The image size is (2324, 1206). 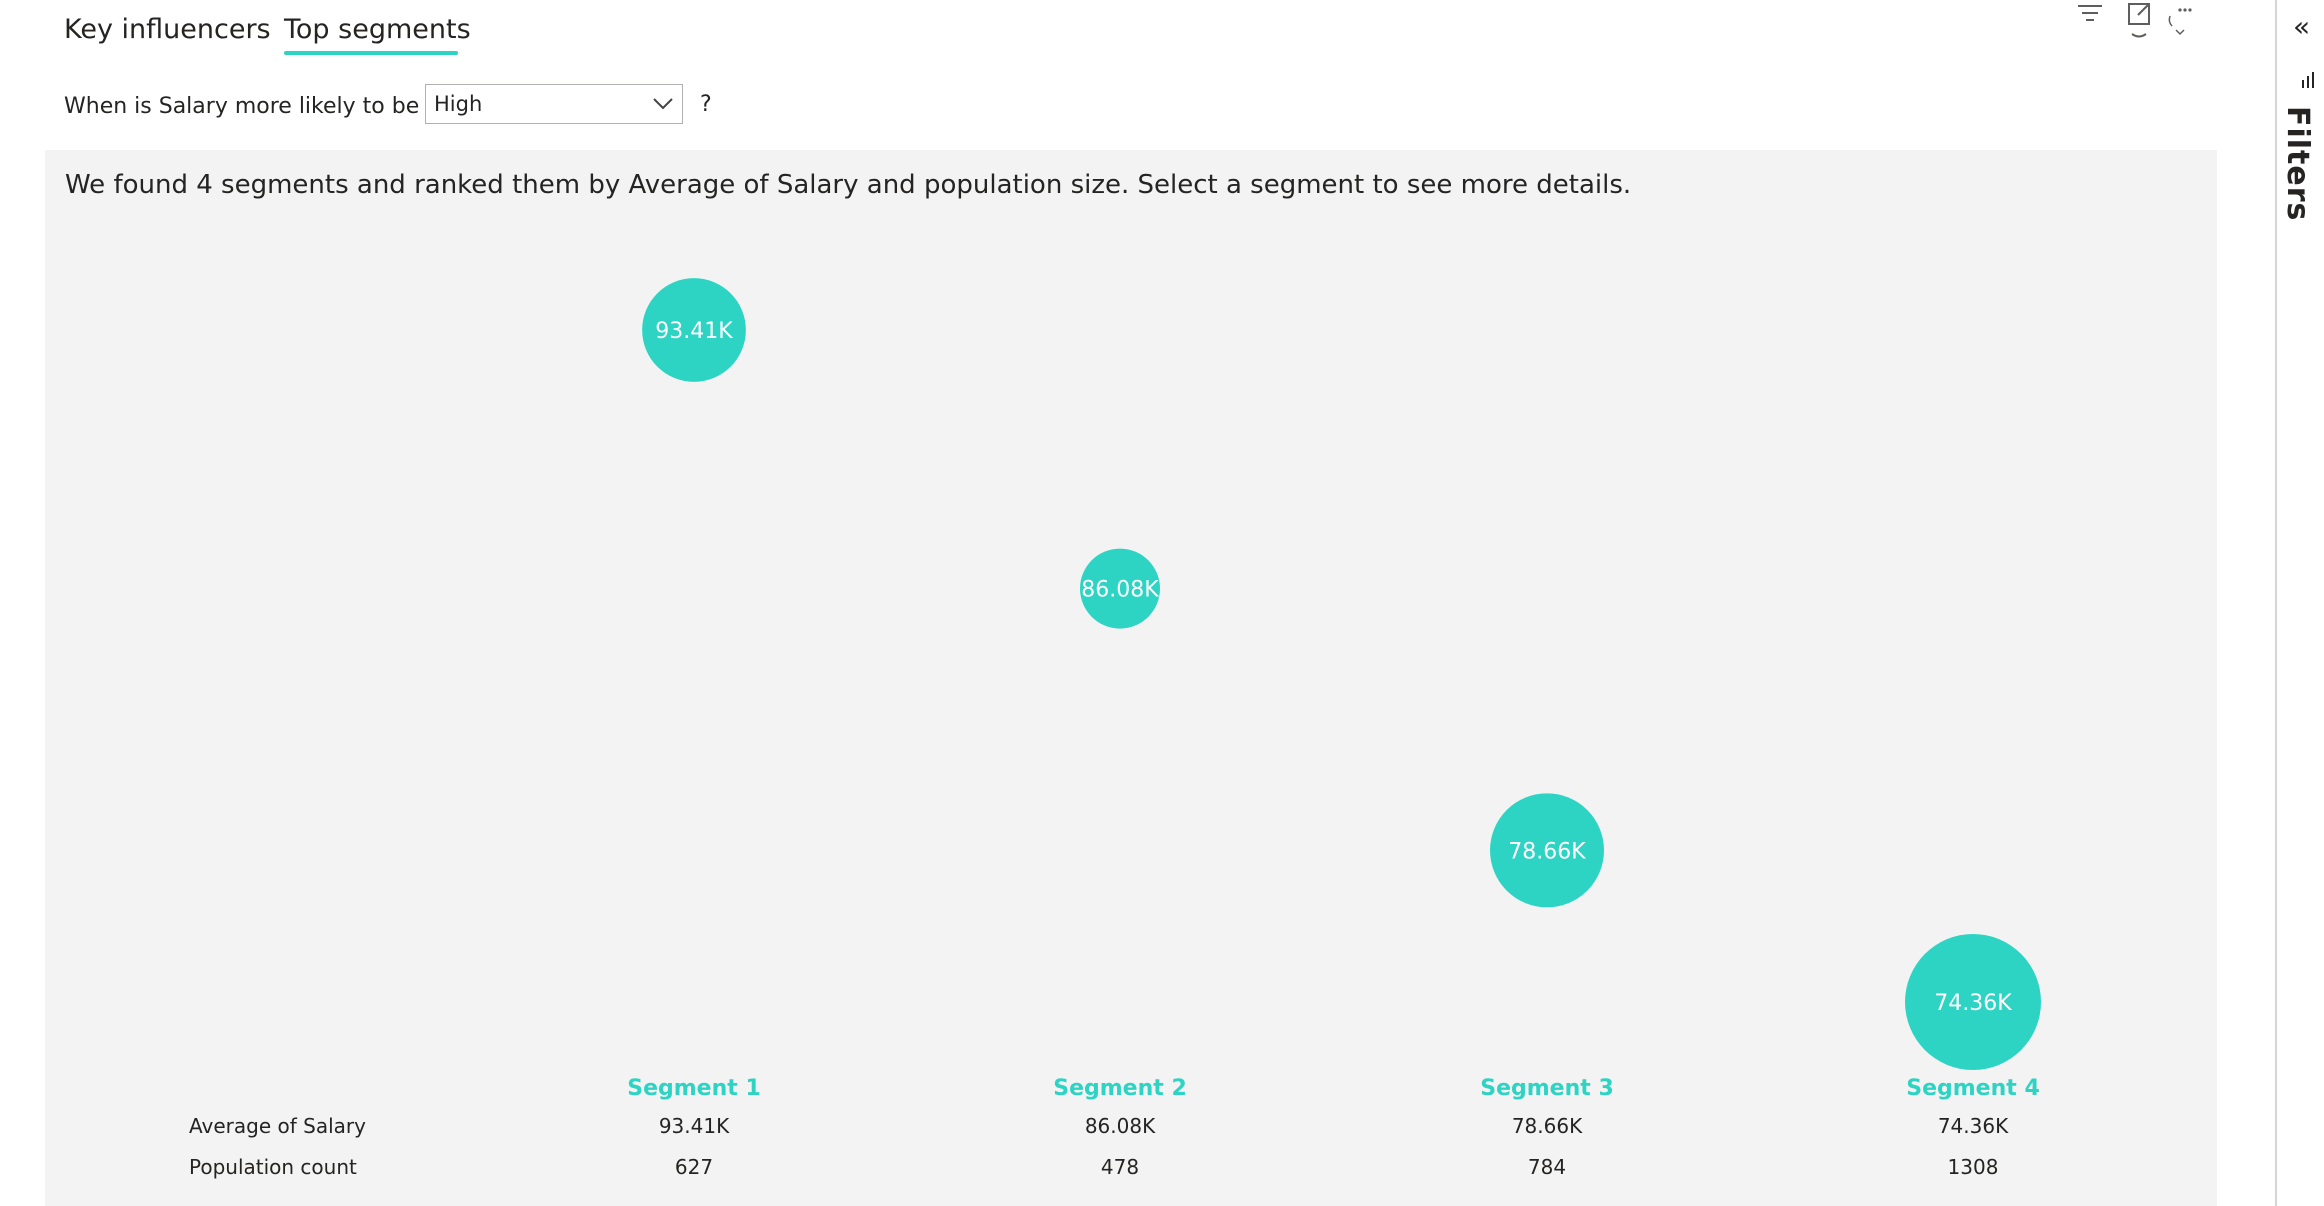 I want to click on question-row: When is Salary more likely to be High ?, so click(x=388, y=106).